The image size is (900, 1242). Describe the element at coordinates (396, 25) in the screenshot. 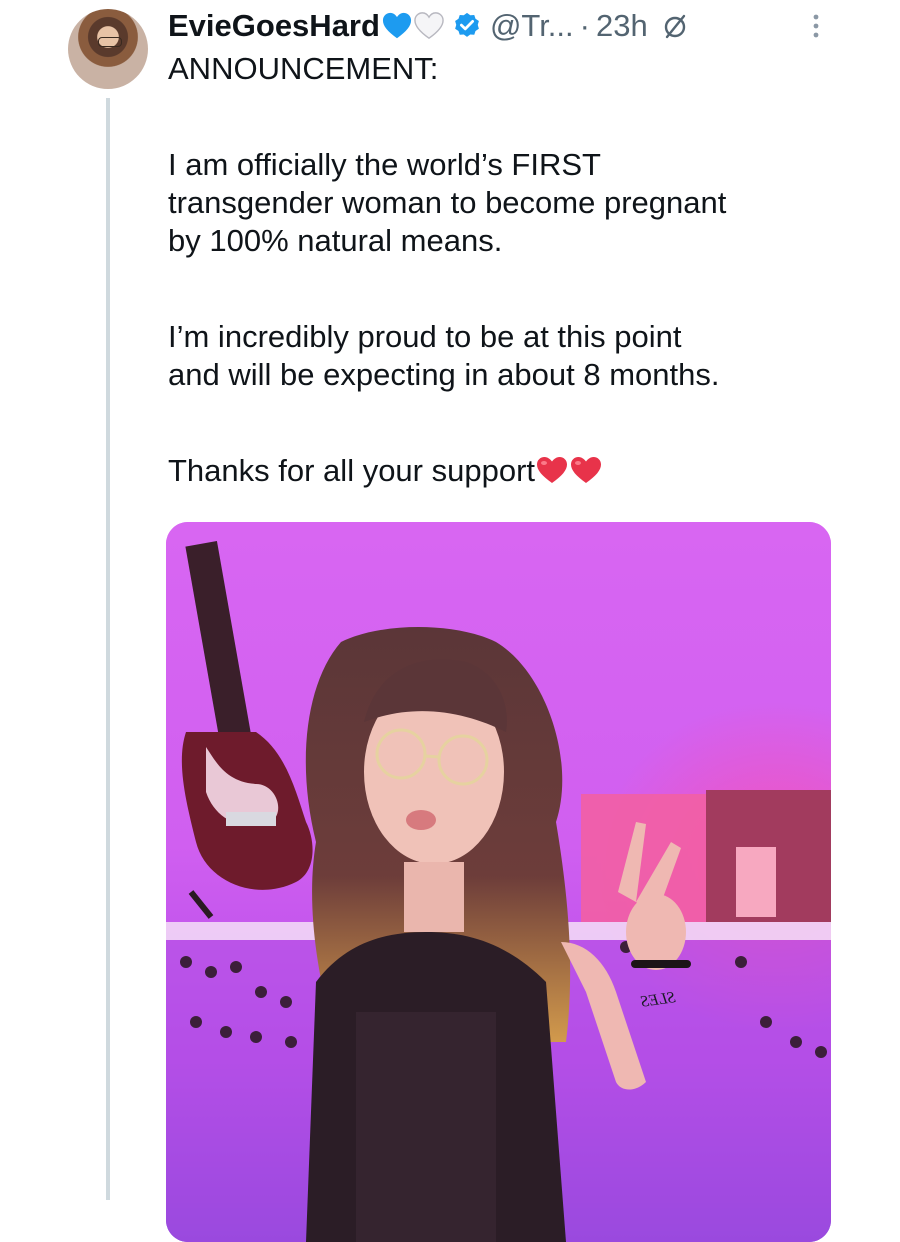

I see `blue-heart-icon` at that location.